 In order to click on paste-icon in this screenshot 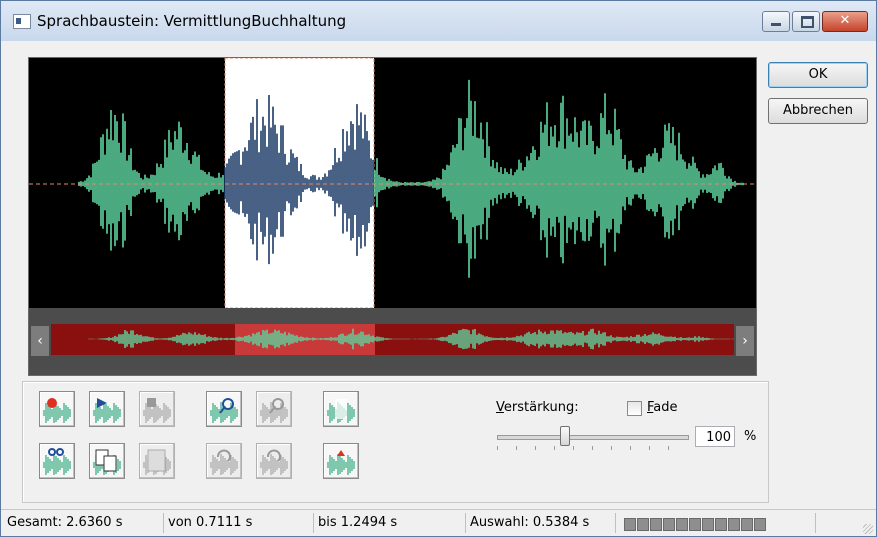, I will do `click(157, 462)`.